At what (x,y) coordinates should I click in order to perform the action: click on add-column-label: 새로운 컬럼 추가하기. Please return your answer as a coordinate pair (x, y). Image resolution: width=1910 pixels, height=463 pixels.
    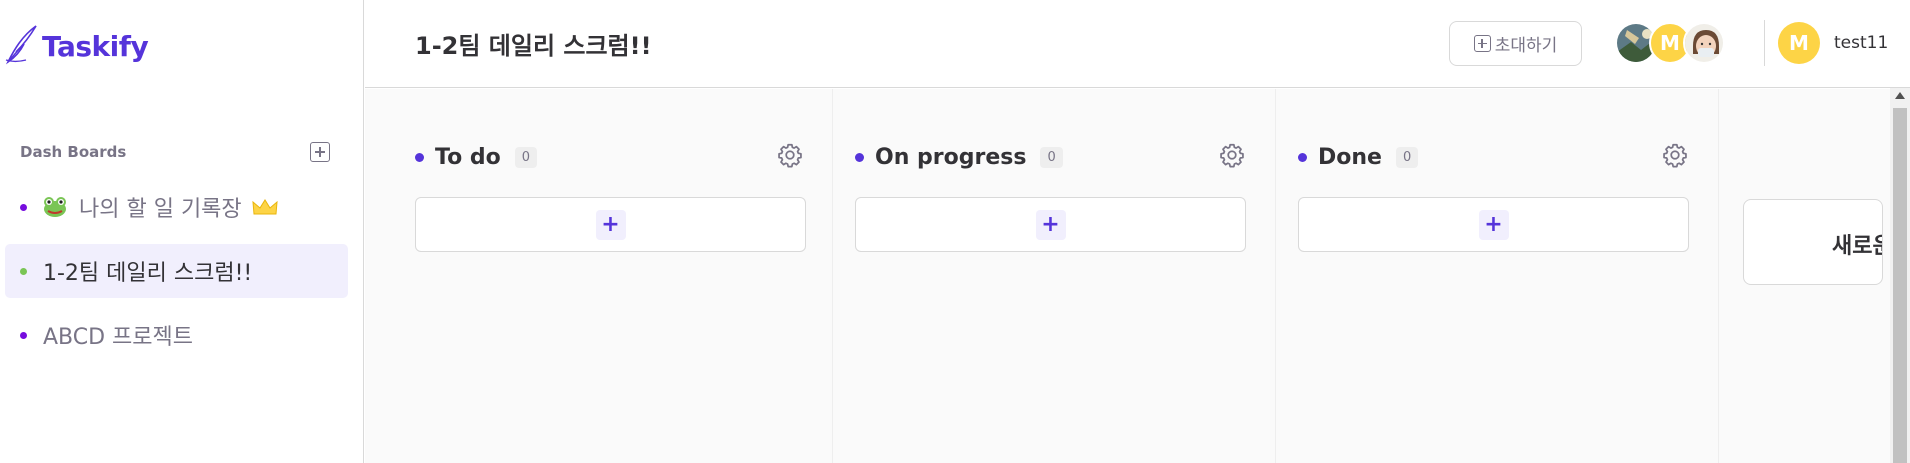
    Looking at the image, I should click on (1857, 246).